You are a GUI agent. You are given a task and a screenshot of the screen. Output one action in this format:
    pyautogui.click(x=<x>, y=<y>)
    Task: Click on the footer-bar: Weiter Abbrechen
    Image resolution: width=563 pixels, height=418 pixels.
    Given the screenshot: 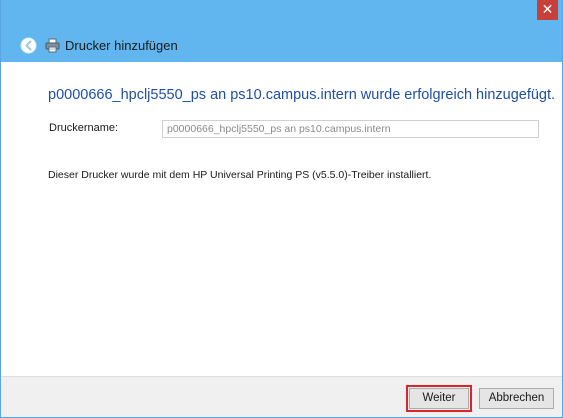 What is the action you would take?
    pyautogui.click(x=281, y=396)
    